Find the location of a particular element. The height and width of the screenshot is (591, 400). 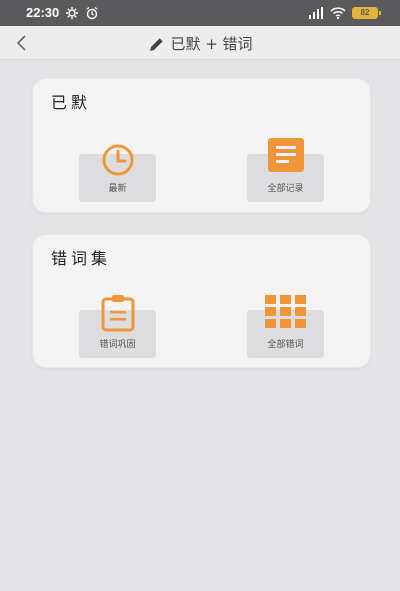

clock-icon is located at coordinates (117, 160).